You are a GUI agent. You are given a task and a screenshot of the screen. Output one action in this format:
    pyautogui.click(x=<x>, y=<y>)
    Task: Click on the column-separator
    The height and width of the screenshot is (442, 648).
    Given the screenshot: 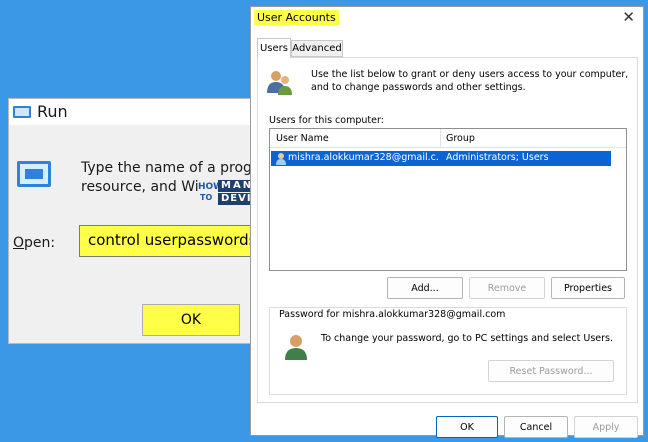 What is the action you would take?
    pyautogui.click(x=440, y=138)
    